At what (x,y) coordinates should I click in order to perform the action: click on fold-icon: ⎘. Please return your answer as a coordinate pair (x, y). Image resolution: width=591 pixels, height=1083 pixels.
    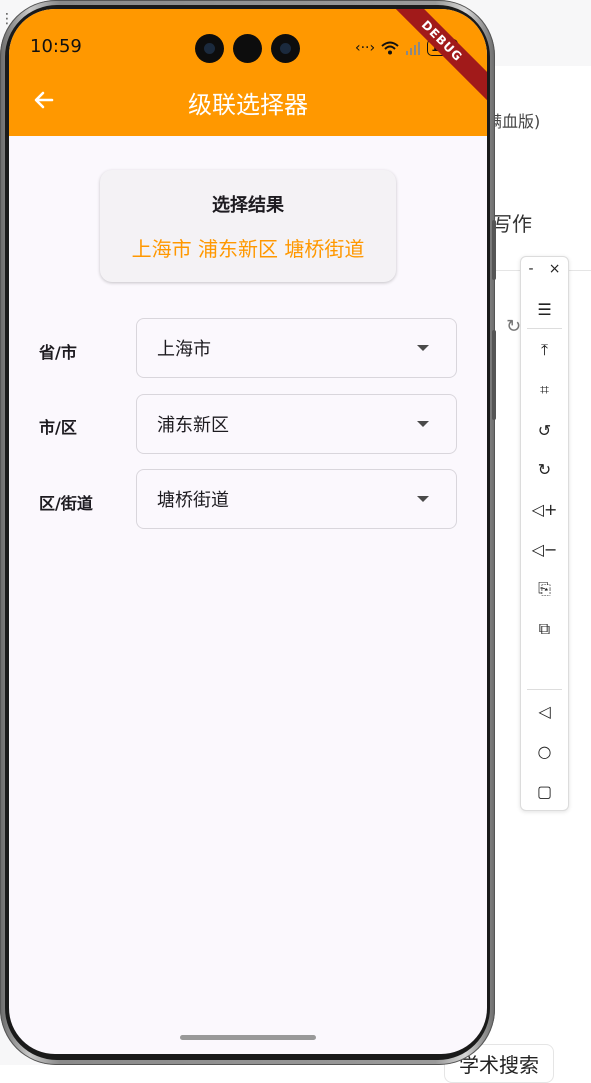
    Looking at the image, I should click on (544, 588).